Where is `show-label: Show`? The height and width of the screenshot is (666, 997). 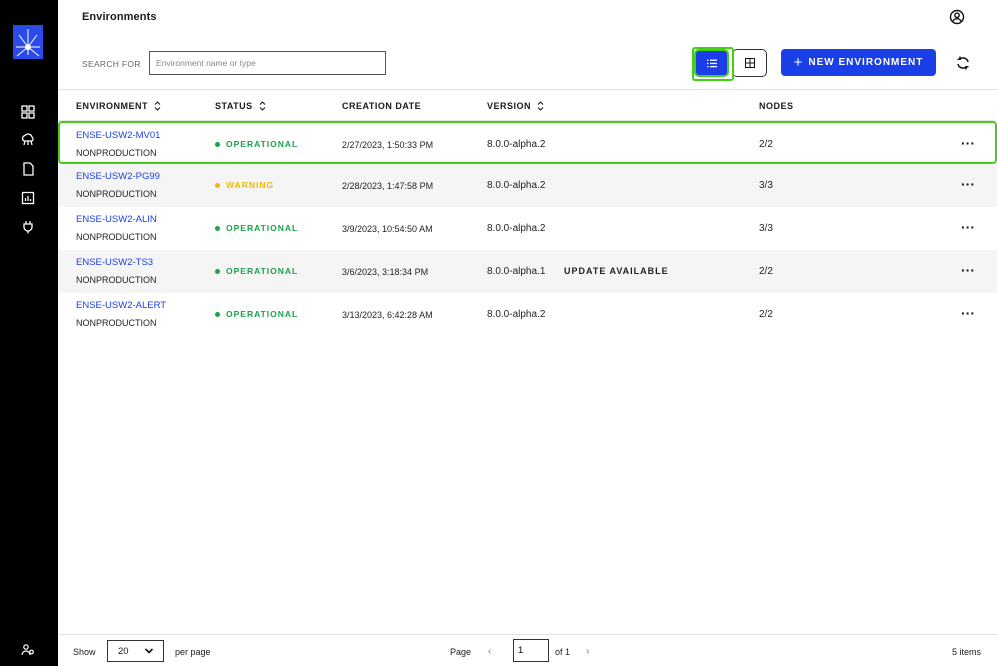
show-label: Show is located at coordinates (84, 652).